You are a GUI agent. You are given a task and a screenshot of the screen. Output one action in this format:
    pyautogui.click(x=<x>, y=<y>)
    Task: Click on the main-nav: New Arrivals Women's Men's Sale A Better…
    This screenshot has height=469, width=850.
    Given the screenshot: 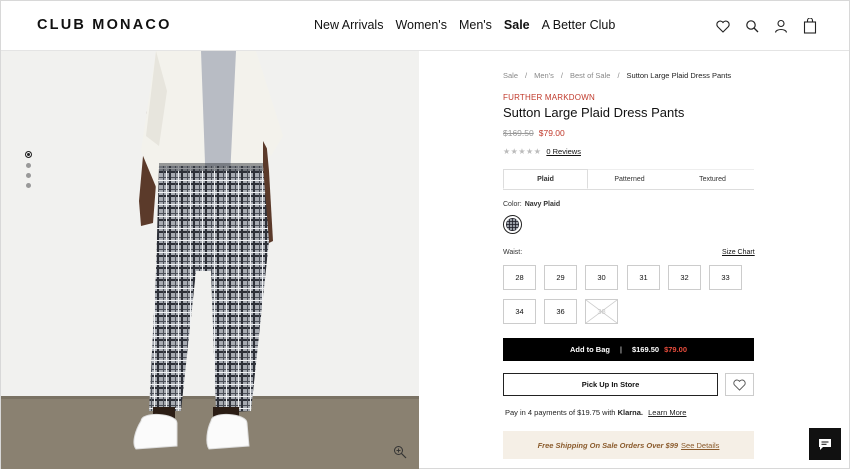 What is the action you would take?
    pyautogui.click(x=470, y=25)
    